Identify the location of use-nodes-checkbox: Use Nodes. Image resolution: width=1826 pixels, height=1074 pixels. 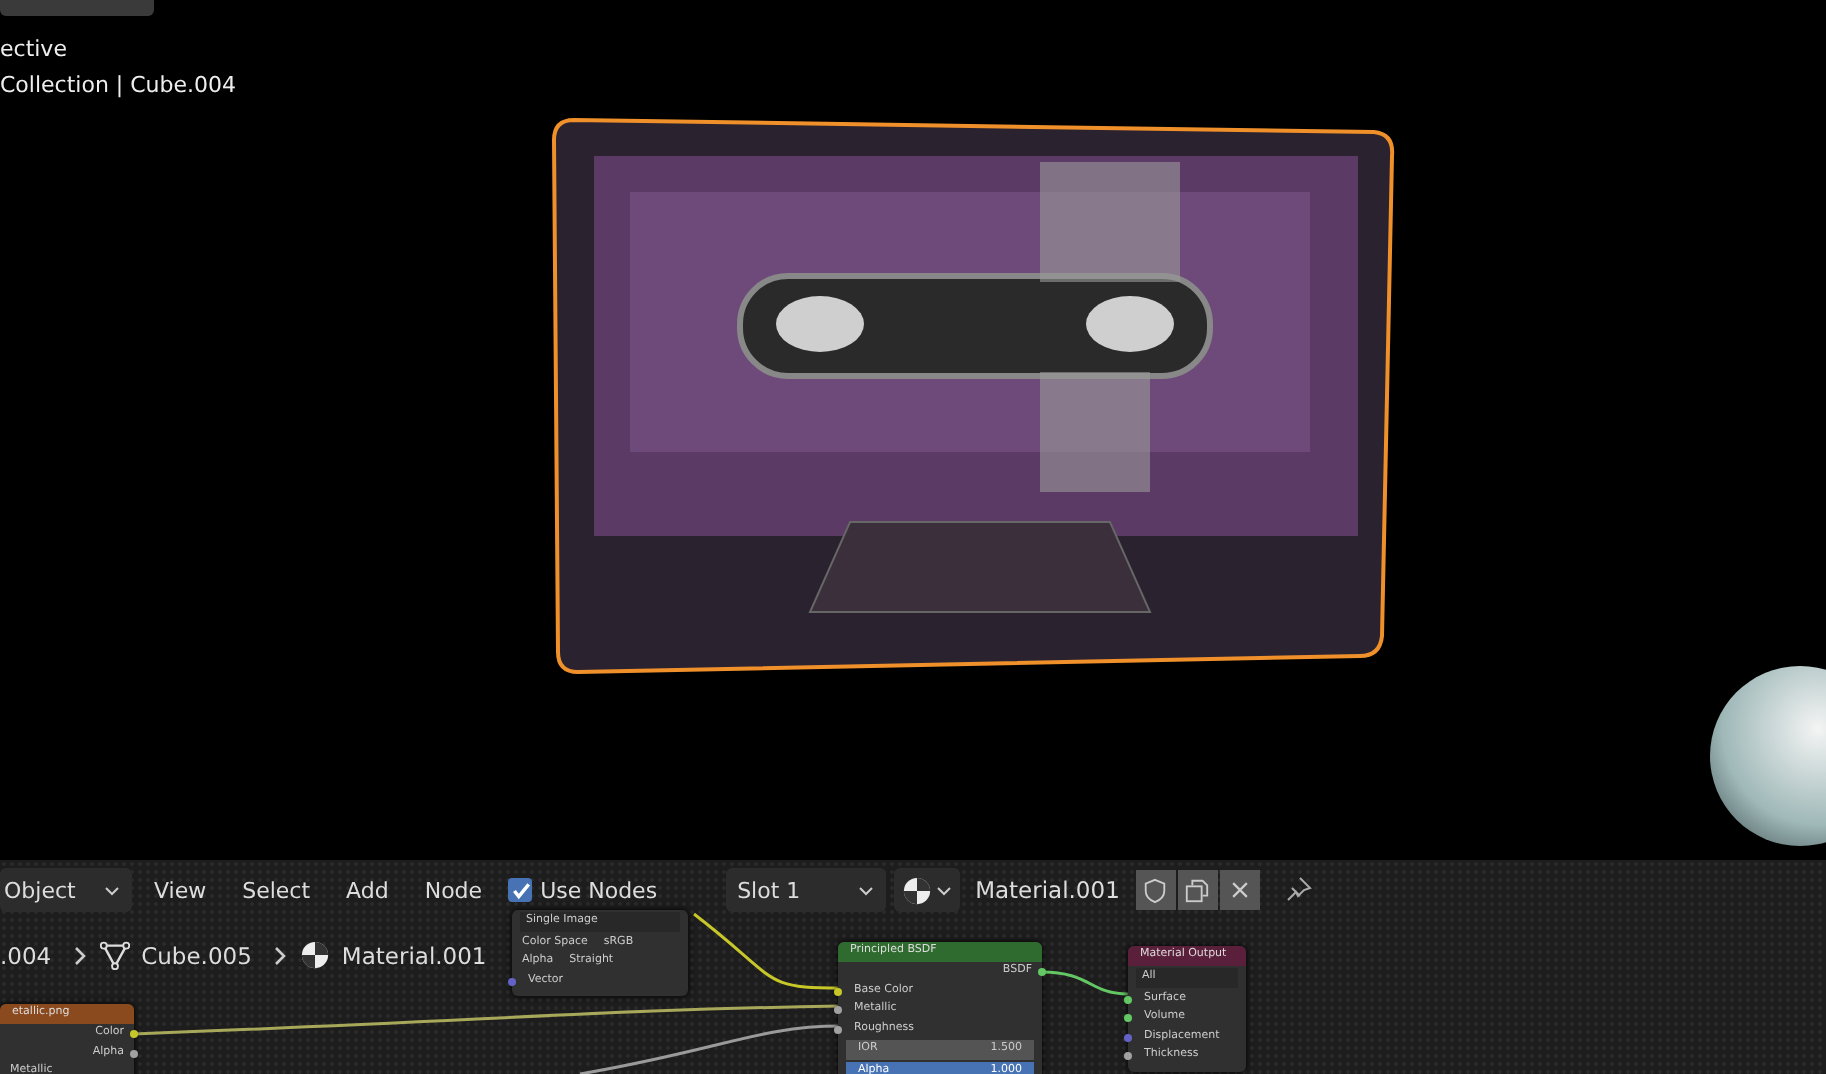
(583, 890).